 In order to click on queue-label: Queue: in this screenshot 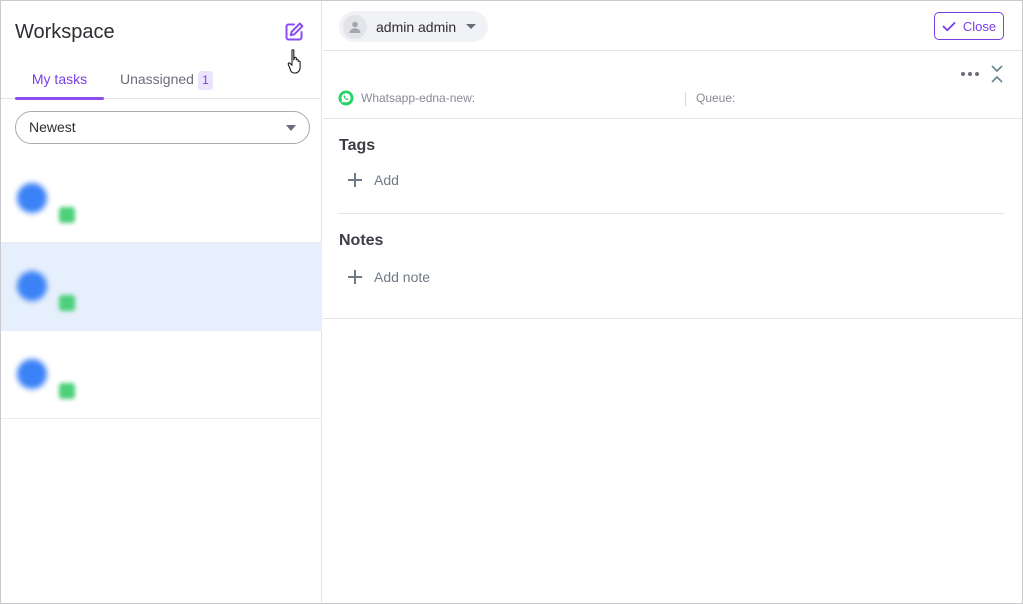, I will do `click(716, 98)`.